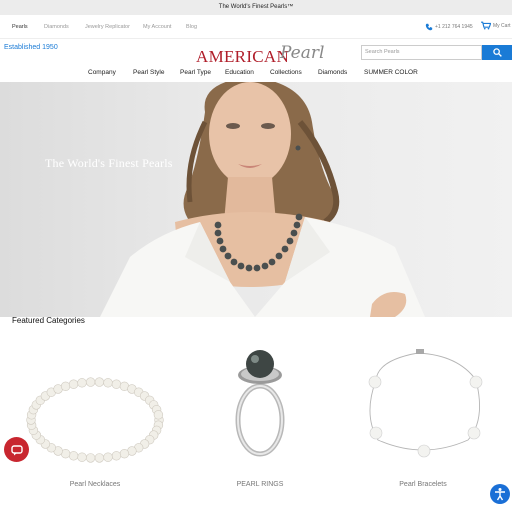 The height and width of the screenshot is (512, 512). I want to click on search-icon, so click(497, 52).